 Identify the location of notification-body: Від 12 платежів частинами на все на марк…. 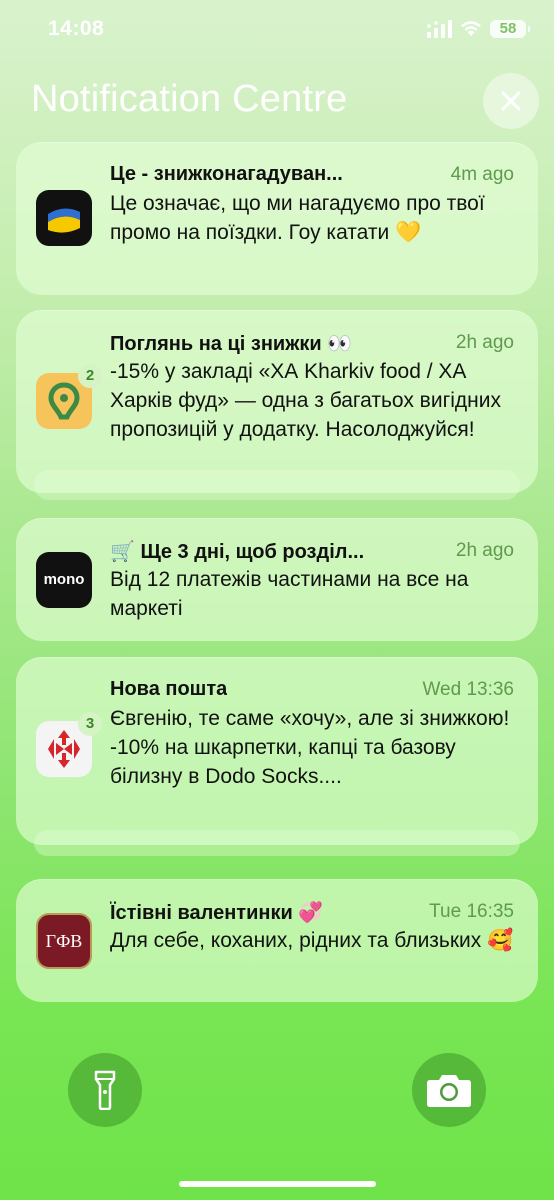
(289, 594).